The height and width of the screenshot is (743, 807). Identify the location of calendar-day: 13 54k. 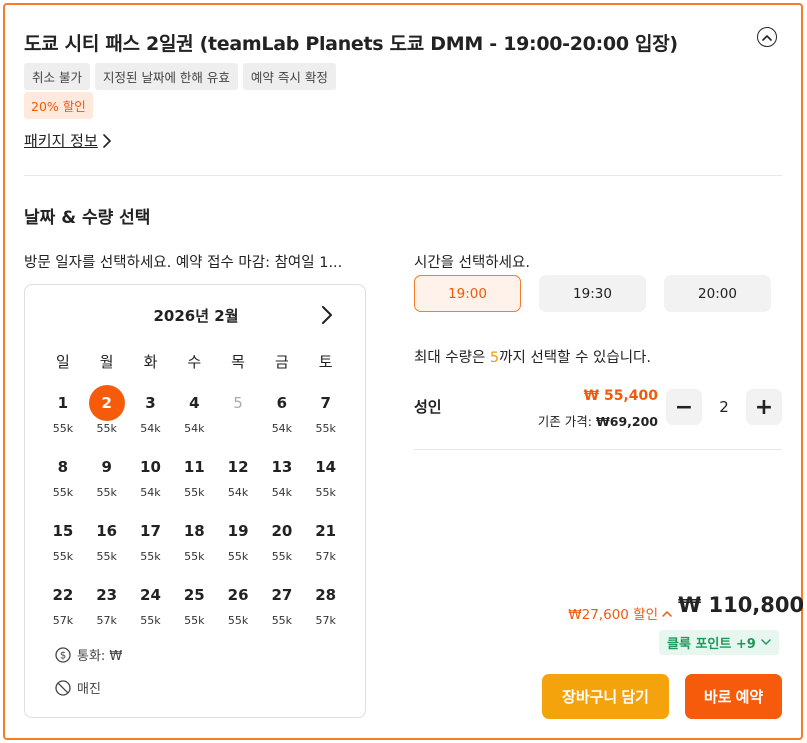
(282, 481).